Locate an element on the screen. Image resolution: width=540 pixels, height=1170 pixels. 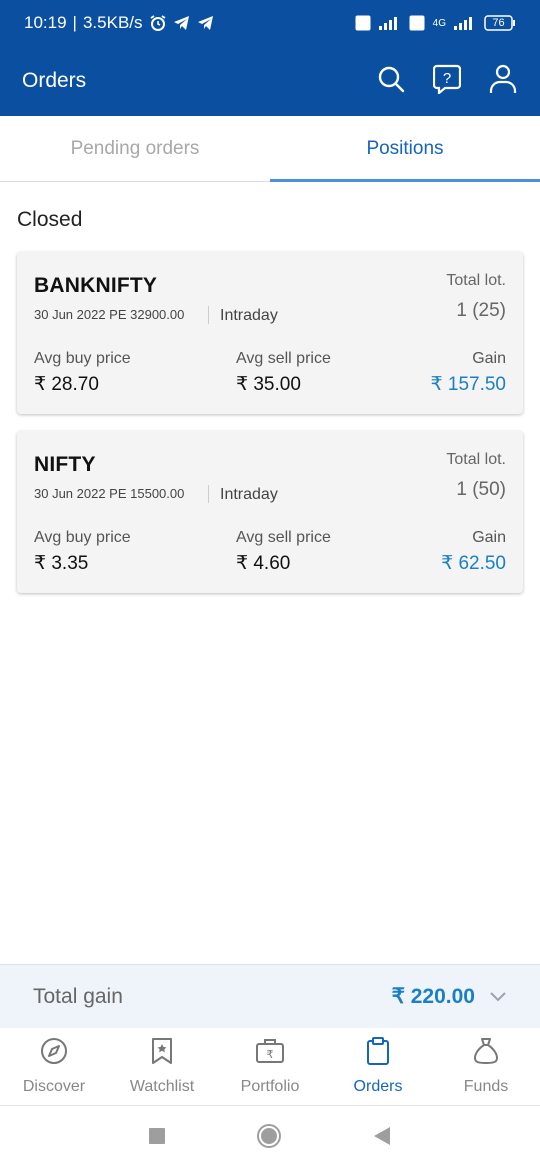
nav-orders: Orders is located at coordinates (378, 1066).